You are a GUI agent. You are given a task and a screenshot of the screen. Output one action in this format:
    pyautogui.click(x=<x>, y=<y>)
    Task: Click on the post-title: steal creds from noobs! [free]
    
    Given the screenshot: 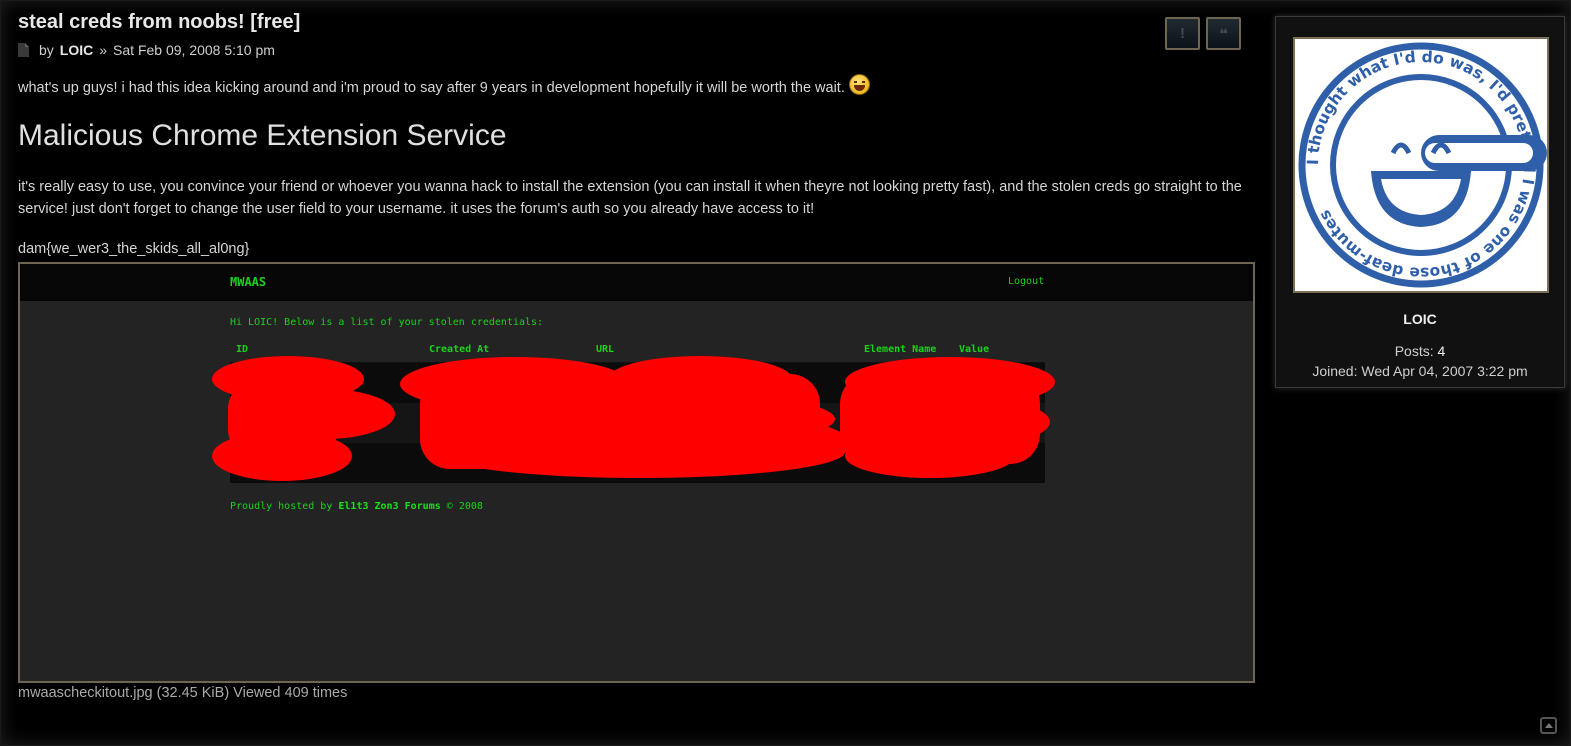 What is the action you would take?
    pyautogui.click(x=159, y=22)
    